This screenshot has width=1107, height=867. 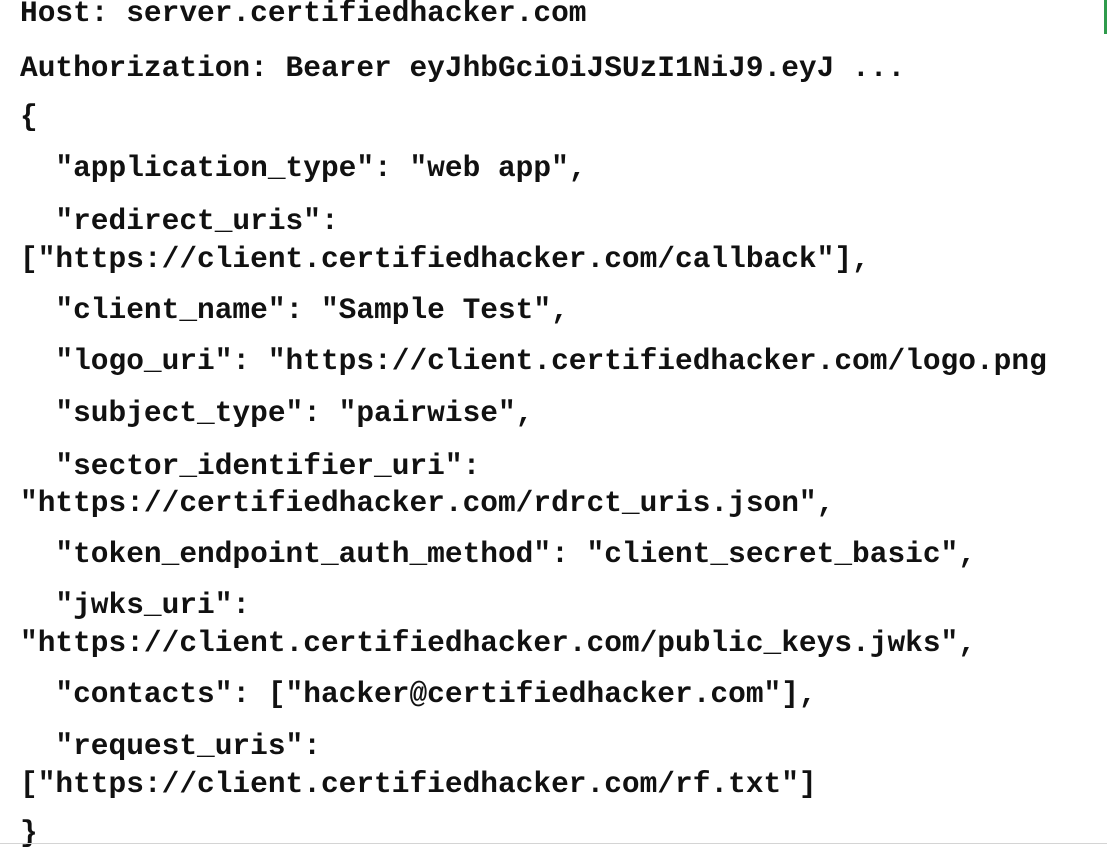 I want to click on bottom-divider, so click(x=553, y=843).